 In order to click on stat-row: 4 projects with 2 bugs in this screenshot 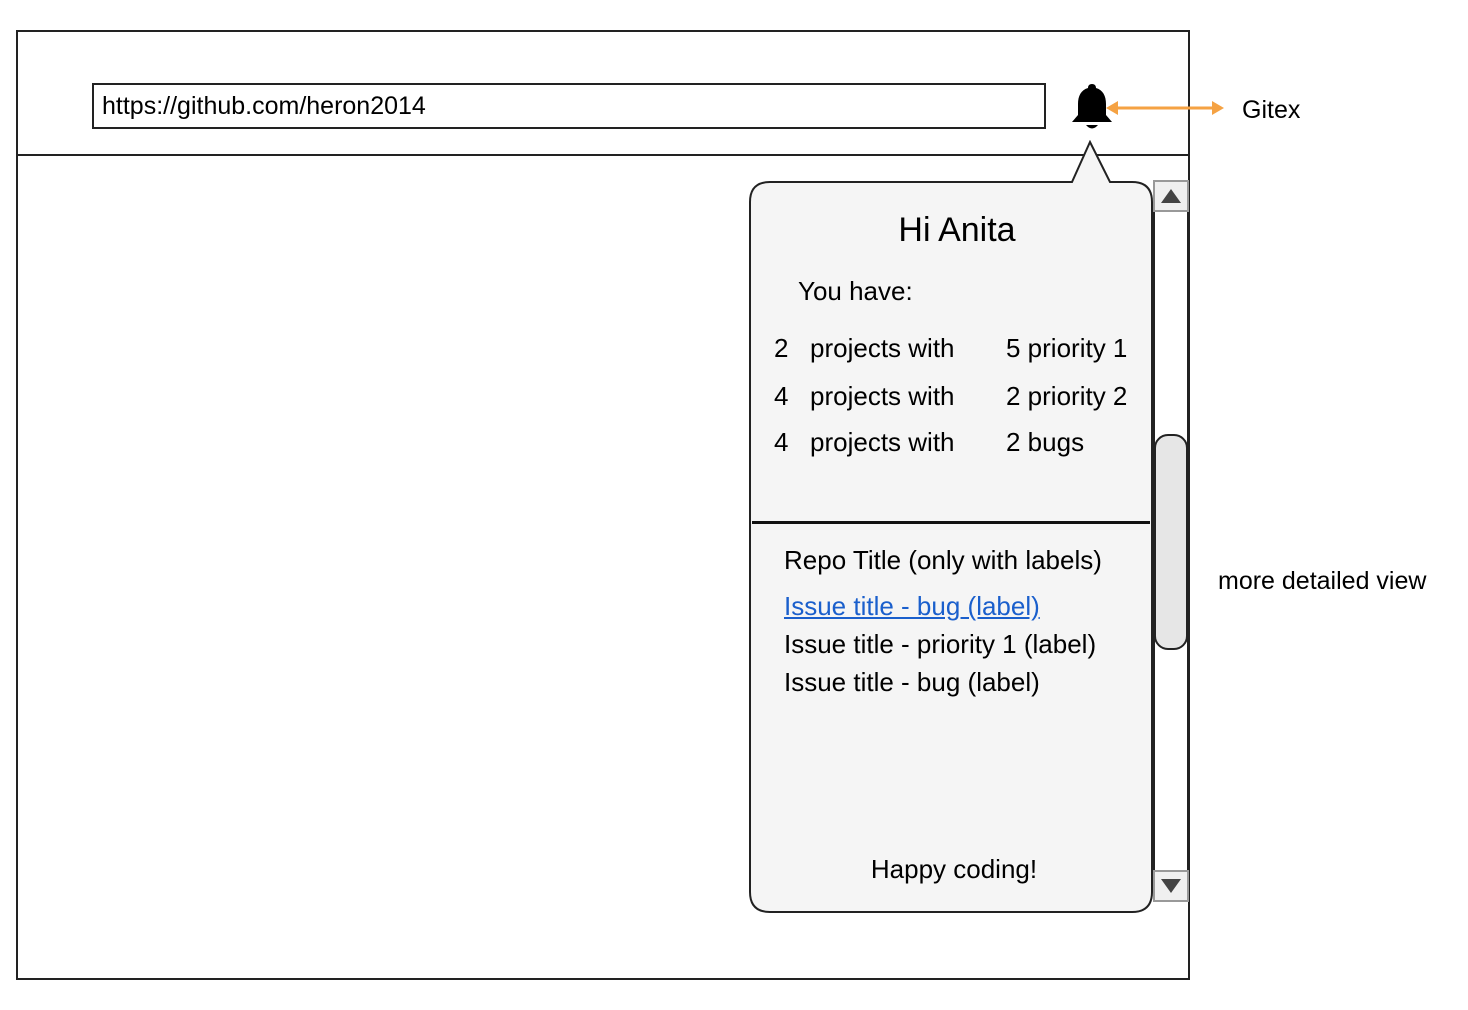, I will do `click(951, 442)`.